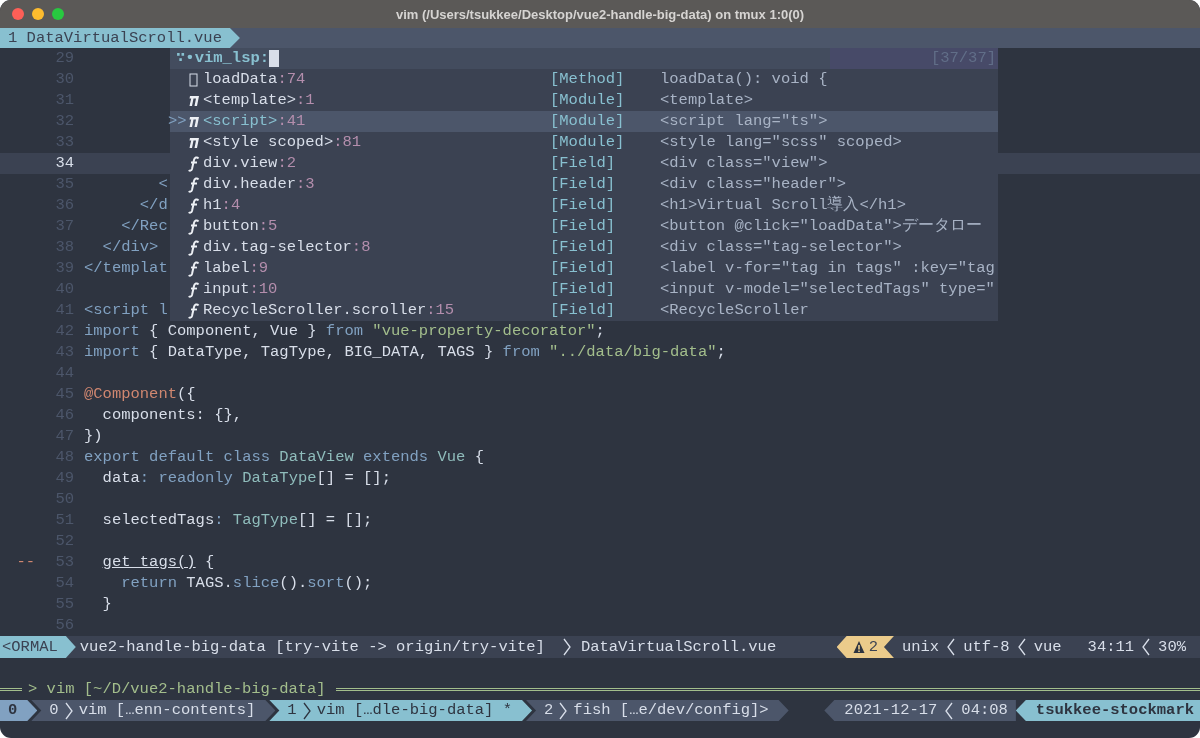 This screenshot has height=738, width=1200. Describe the element at coordinates (246, 478) in the screenshot. I see `code-line: data: readonly DataType[] = [];` at that location.